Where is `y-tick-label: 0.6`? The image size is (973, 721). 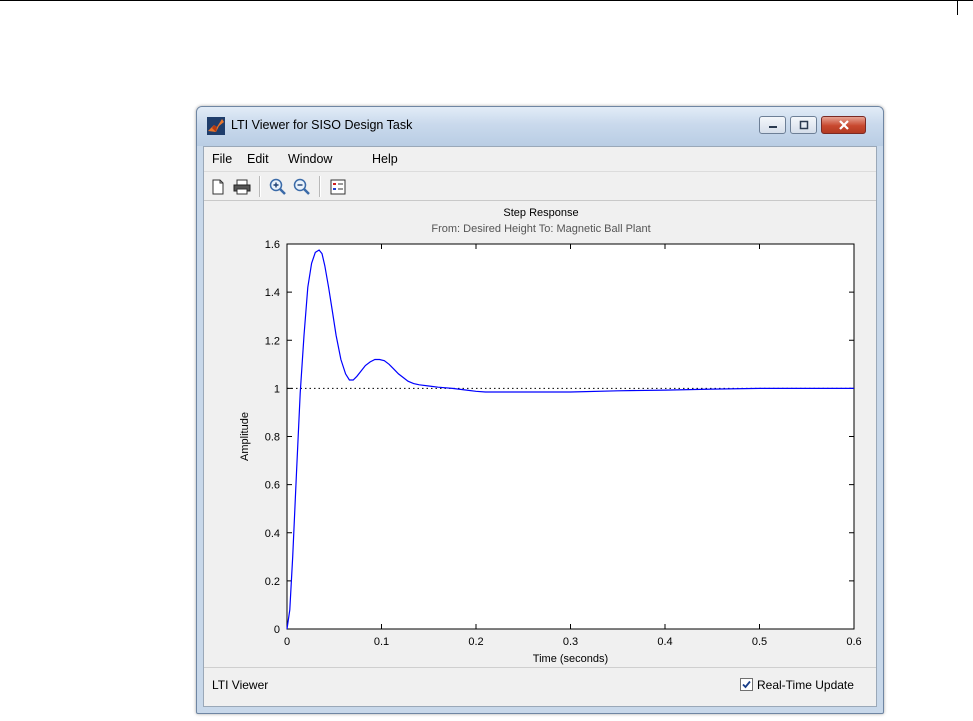 y-tick-label: 0.6 is located at coordinates (272, 486).